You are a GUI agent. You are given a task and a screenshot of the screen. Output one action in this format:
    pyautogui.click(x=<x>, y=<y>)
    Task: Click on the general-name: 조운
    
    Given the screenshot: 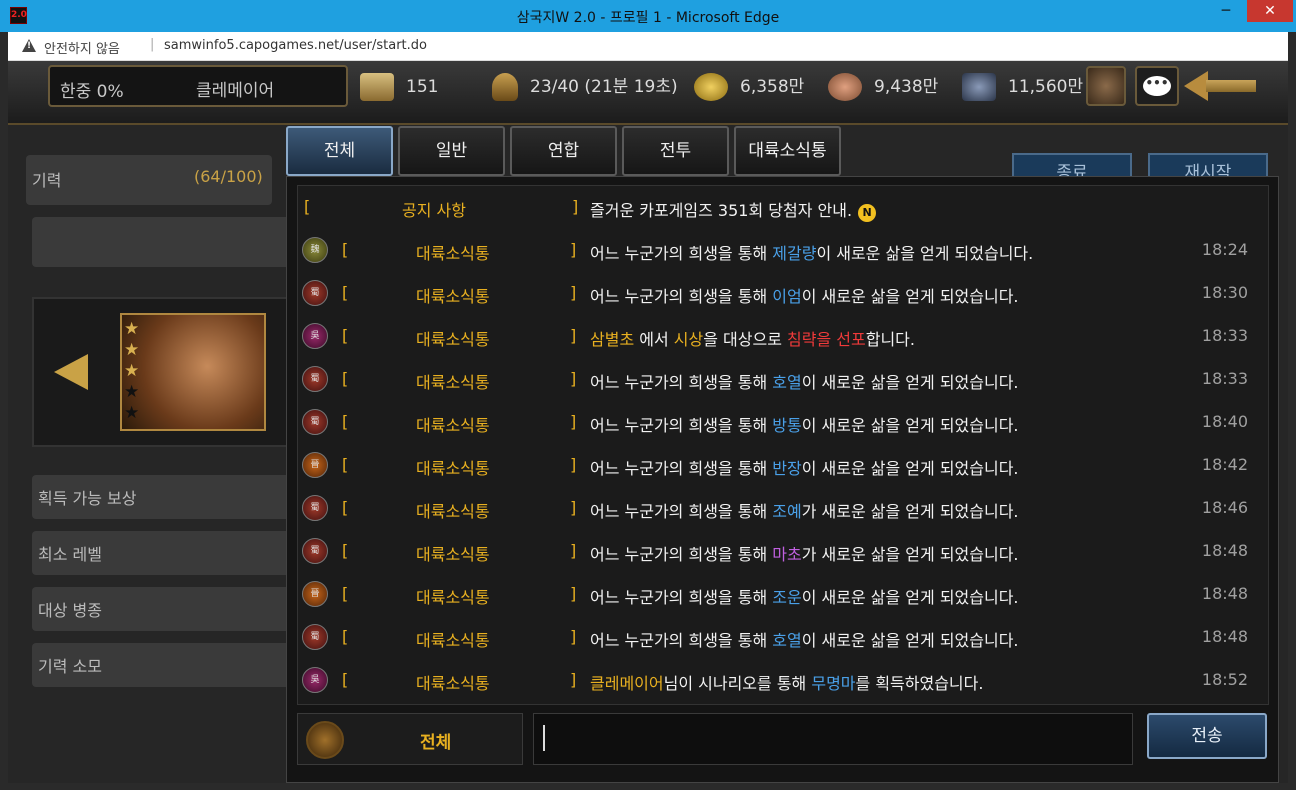 What is the action you would take?
    pyautogui.click(x=786, y=597)
    